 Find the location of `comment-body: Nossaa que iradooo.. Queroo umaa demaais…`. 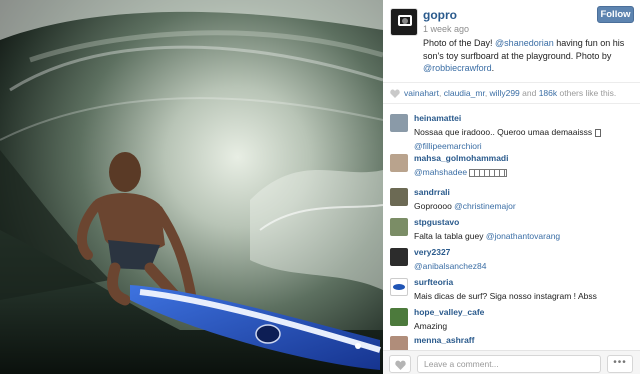

comment-body: Nossaa que iradooo.. Queroo umaa demaais… is located at coordinates (504, 132).